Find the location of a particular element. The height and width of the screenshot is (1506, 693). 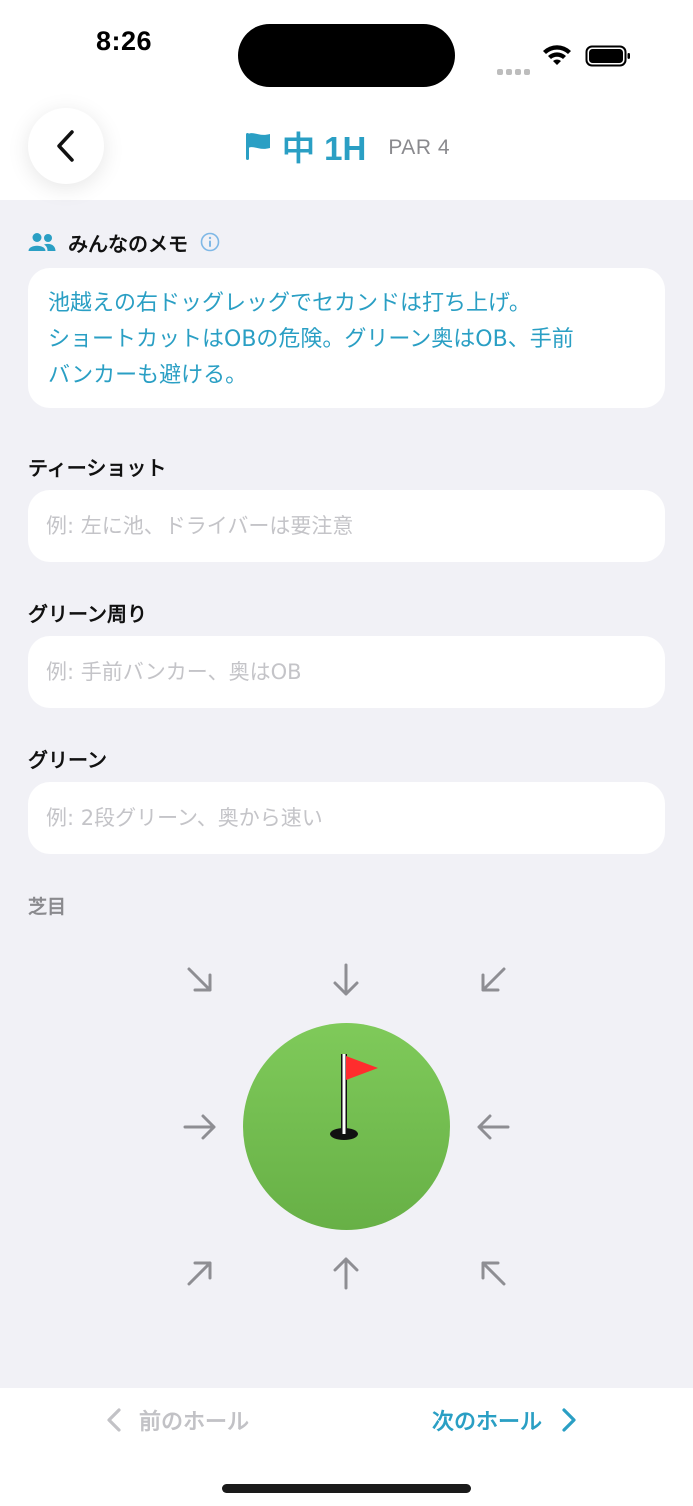

tee-shot-label: ティーショット is located at coordinates (97, 468).